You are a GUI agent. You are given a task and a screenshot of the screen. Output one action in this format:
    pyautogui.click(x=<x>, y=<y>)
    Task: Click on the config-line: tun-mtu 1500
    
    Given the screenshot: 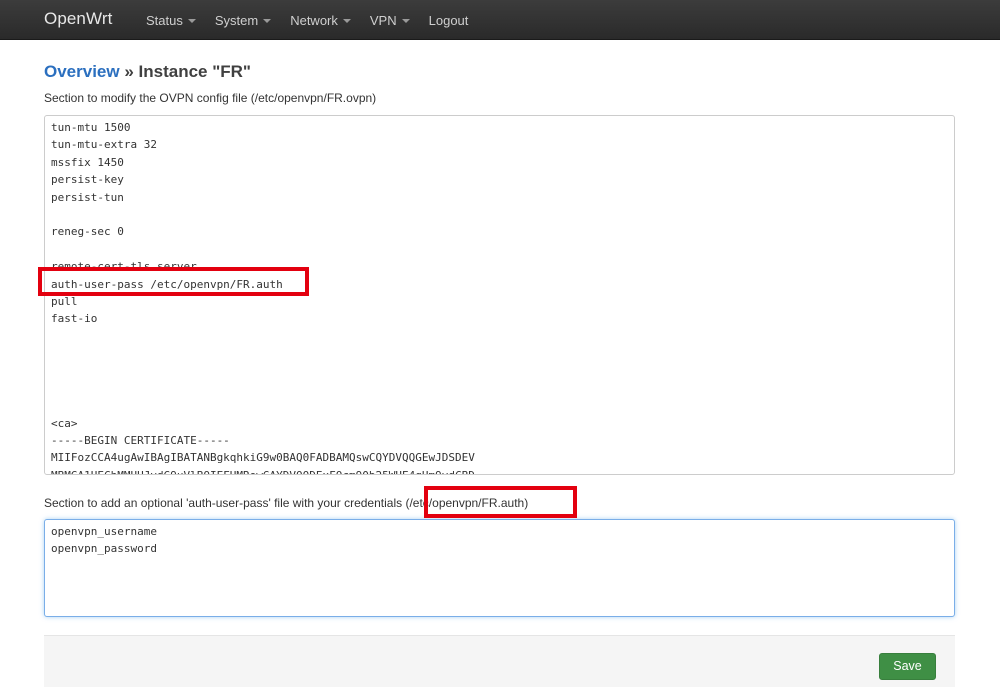 What is the action you would take?
    pyautogui.click(x=91, y=127)
    